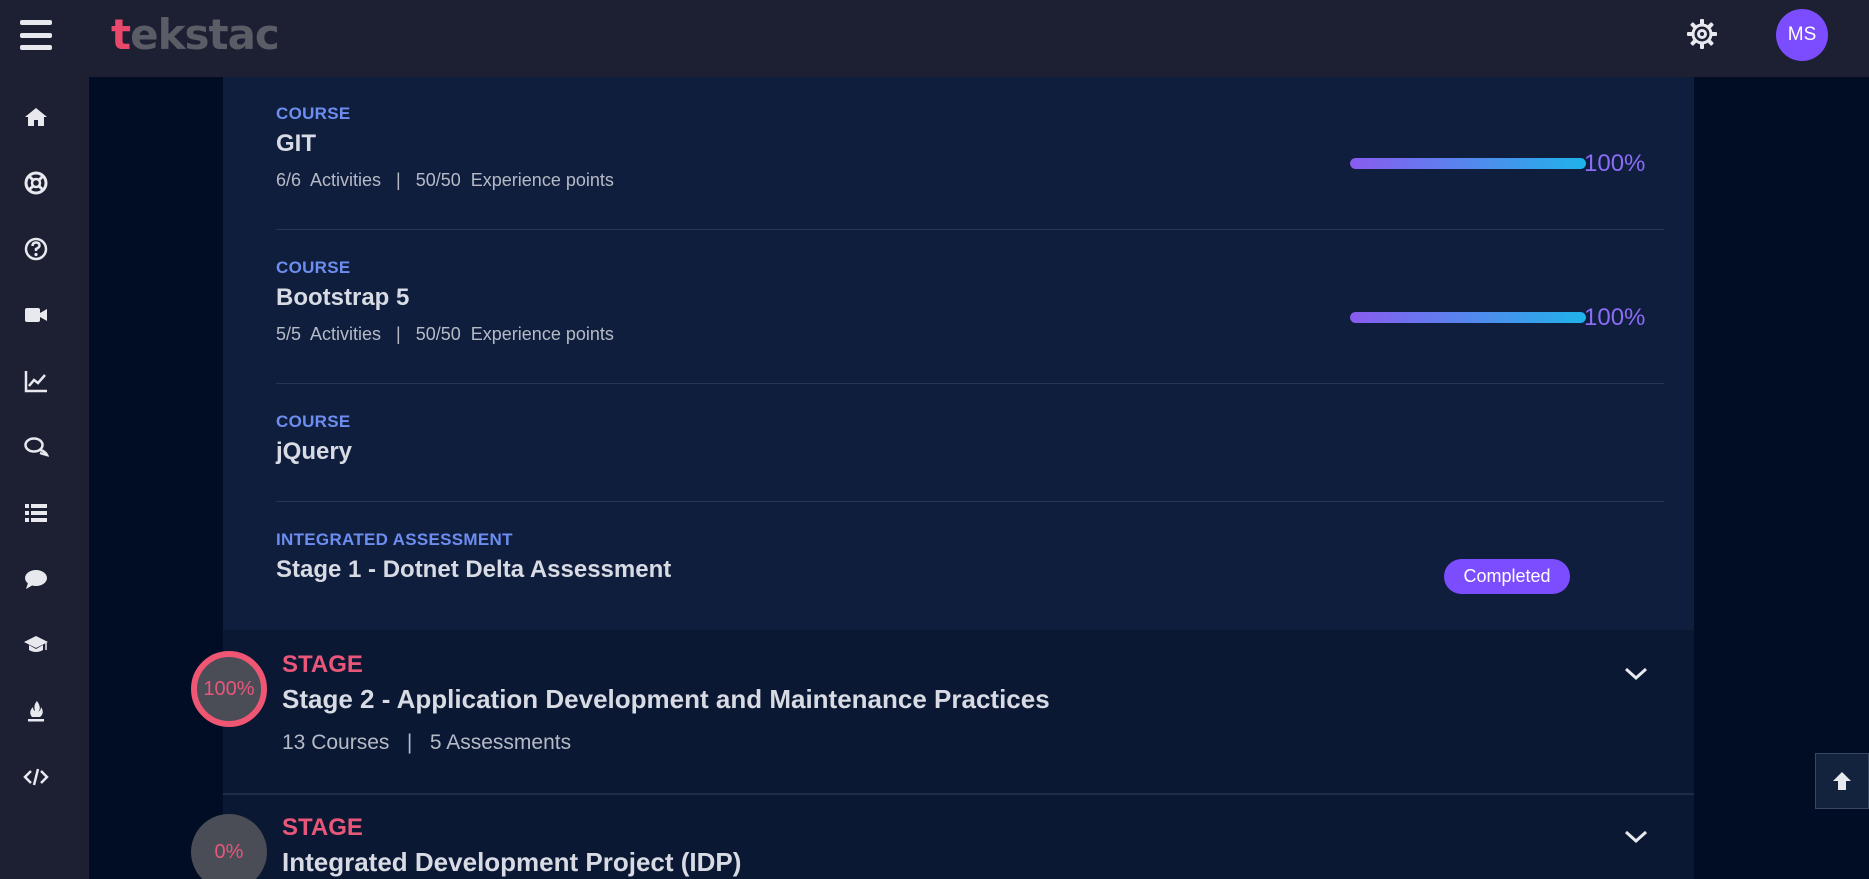 The width and height of the screenshot is (1869, 879). I want to click on course-meta: 6/6 Activities | 50/50 Experience points, so click(445, 180).